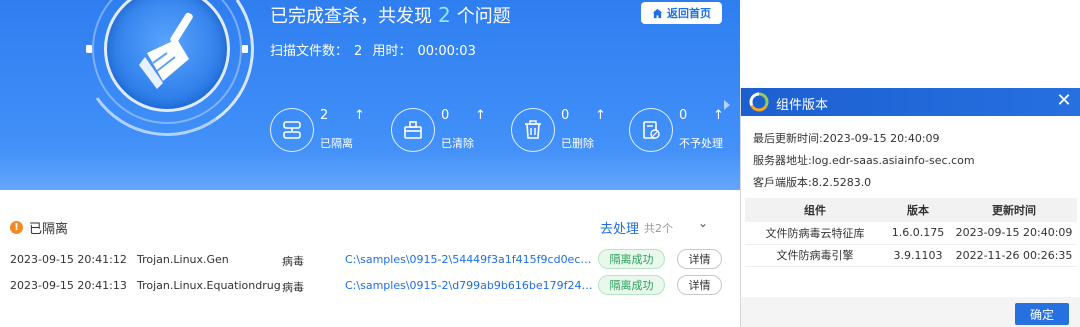  I want to click on stat-deleted-label: 已删除, so click(577, 143).